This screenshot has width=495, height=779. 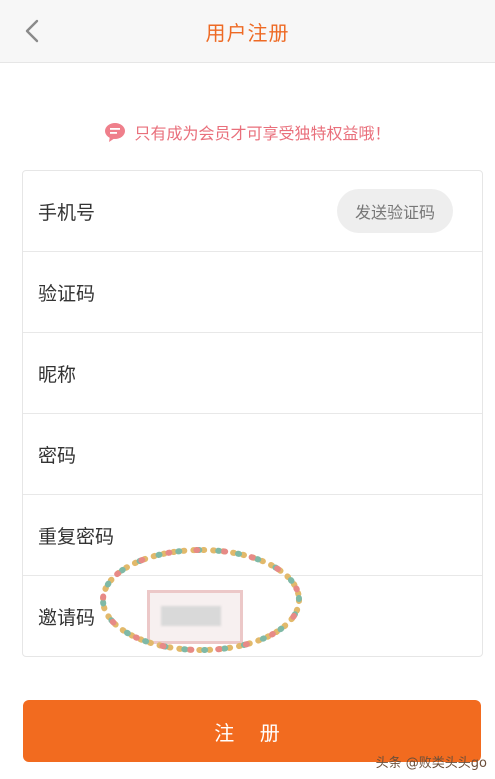 What do you see at coordinates (115, 132) in the screenshot?
I see `chat-bubble-icon` at bounding box center [115, 132].